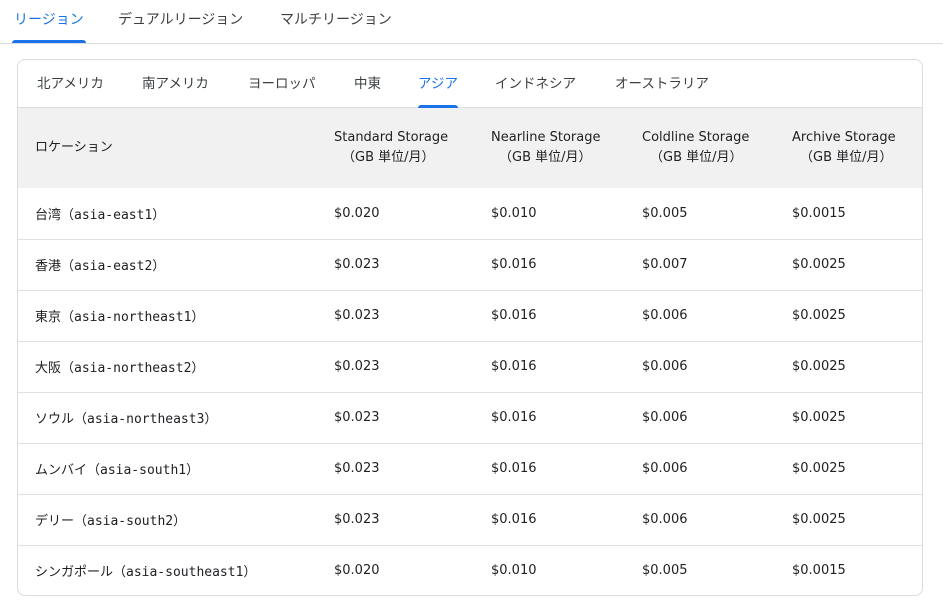  Describe the element at coordinates (117, 470) in the screenshot. I see `cell-location: ムンバイ（asia-south1）` at that location.